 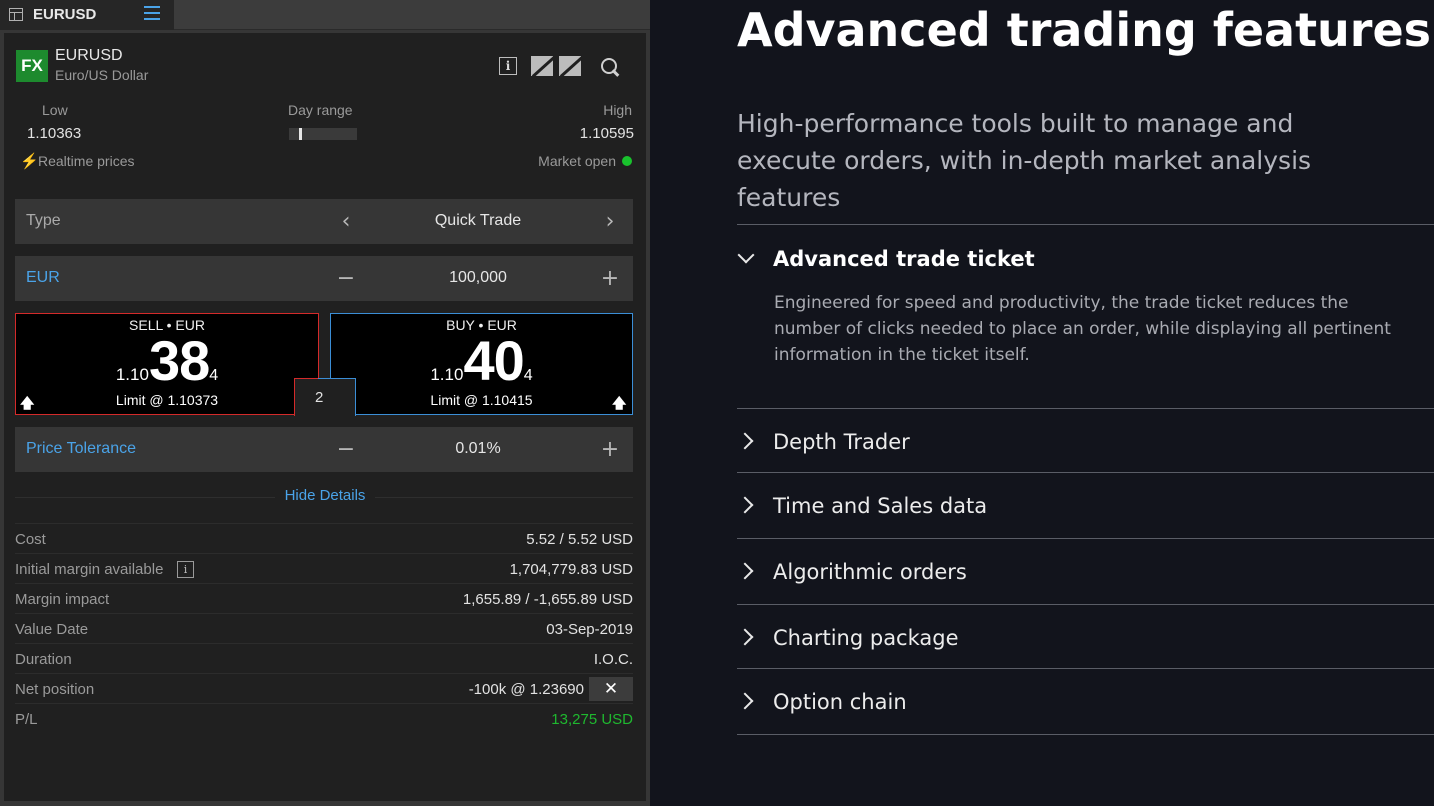 What do you see at coordinates (132, 374) in the screenshot?
I see `sell-price-prefix: 1.10` at bounding box center [132, 374].